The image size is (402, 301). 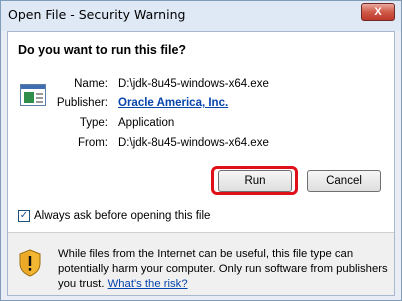 I want to click on name-label: Name:, so click(x=91, y=84).